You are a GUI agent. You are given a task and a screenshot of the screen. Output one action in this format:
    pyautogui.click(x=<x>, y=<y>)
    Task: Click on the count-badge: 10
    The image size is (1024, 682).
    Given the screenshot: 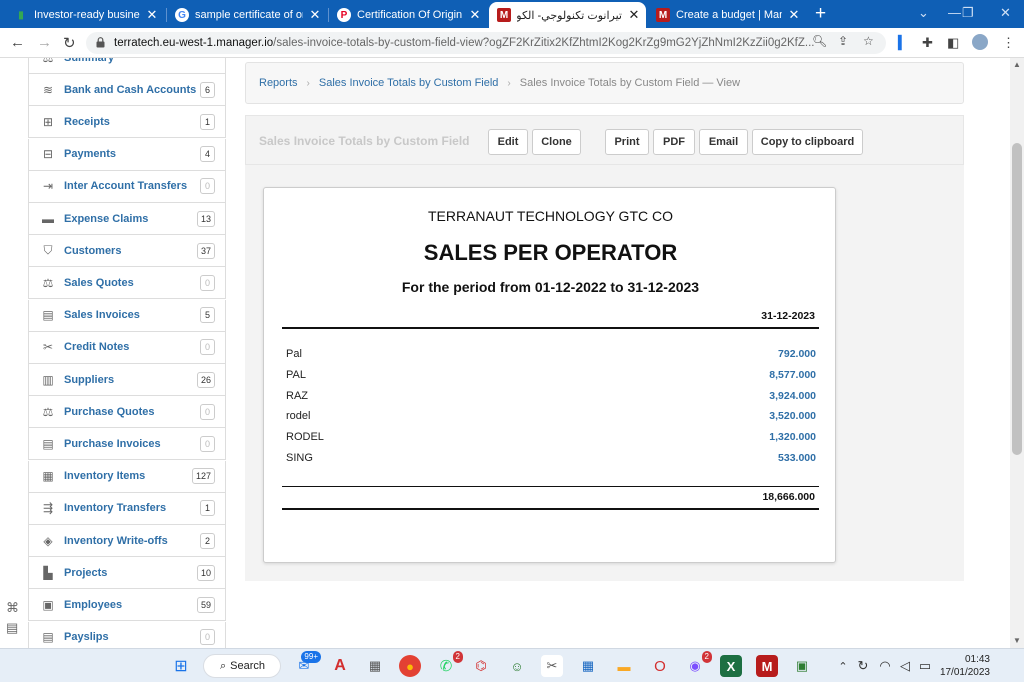 What is the action you would take?
    pyautogui.click(x=205, y=572)
    